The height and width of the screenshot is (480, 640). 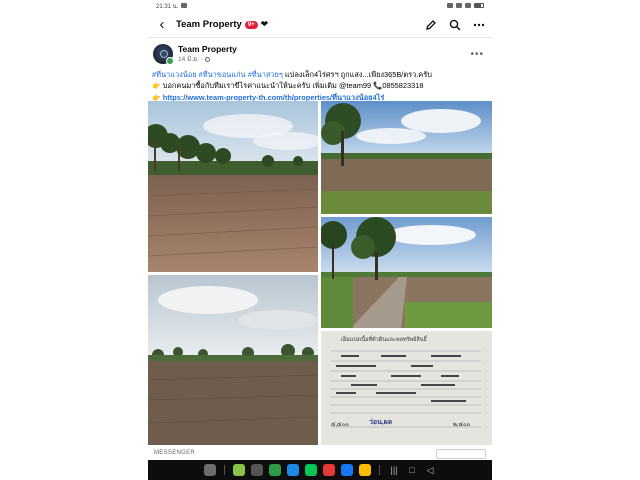 What do you see at coordinates (320, 25) in the screenshot?
I see `app-bar: ‹ Team Property 9+ ❤` at bounding box center [320, 25].